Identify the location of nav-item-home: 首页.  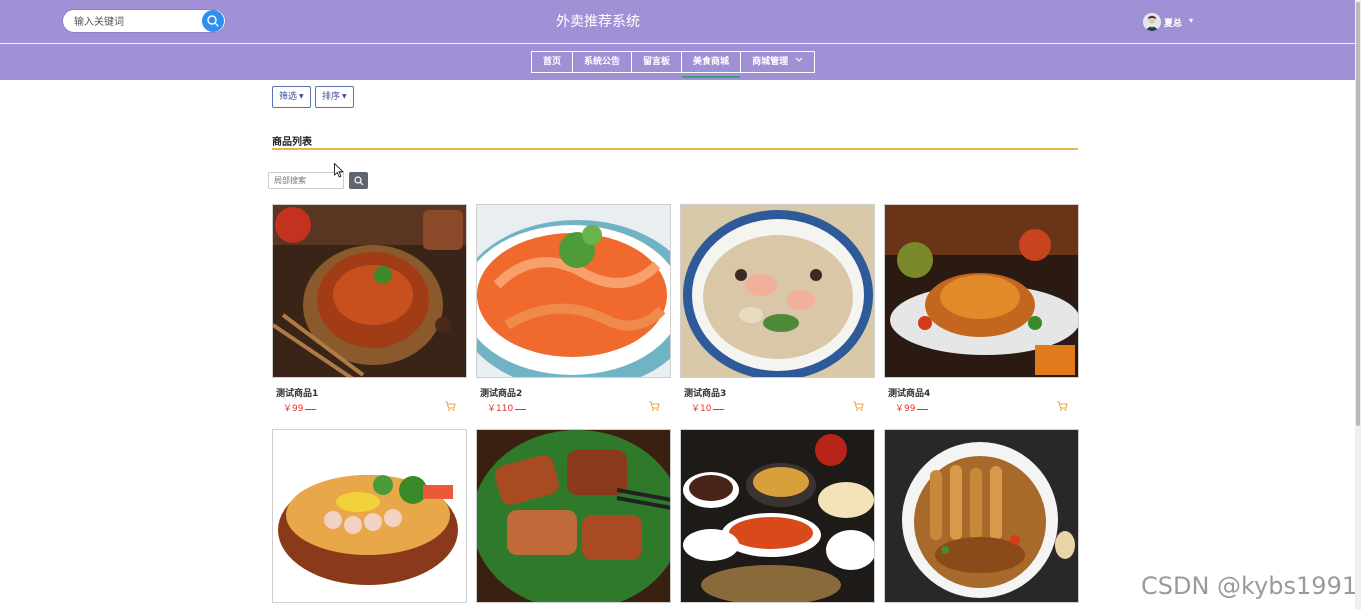
(552, 62).